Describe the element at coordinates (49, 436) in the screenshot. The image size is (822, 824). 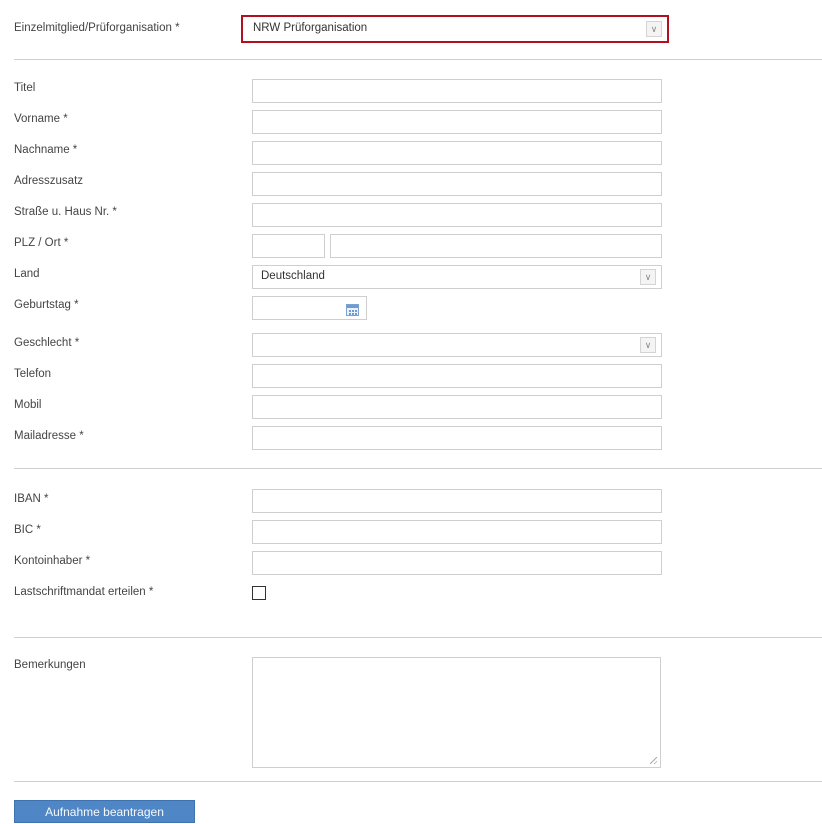
I see `mailadresse-label: Mailadresse *` at that location.